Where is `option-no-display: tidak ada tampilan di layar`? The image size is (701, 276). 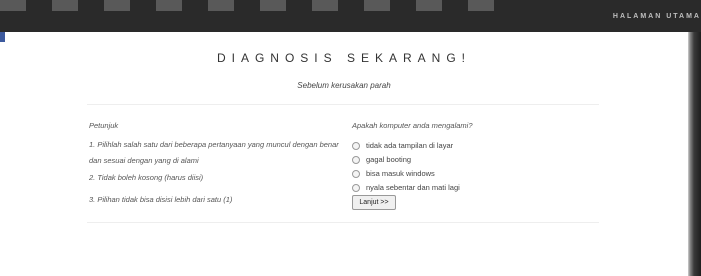
option-no-display: tidak ada tampilan di layar is located at coordinates (402, 145).